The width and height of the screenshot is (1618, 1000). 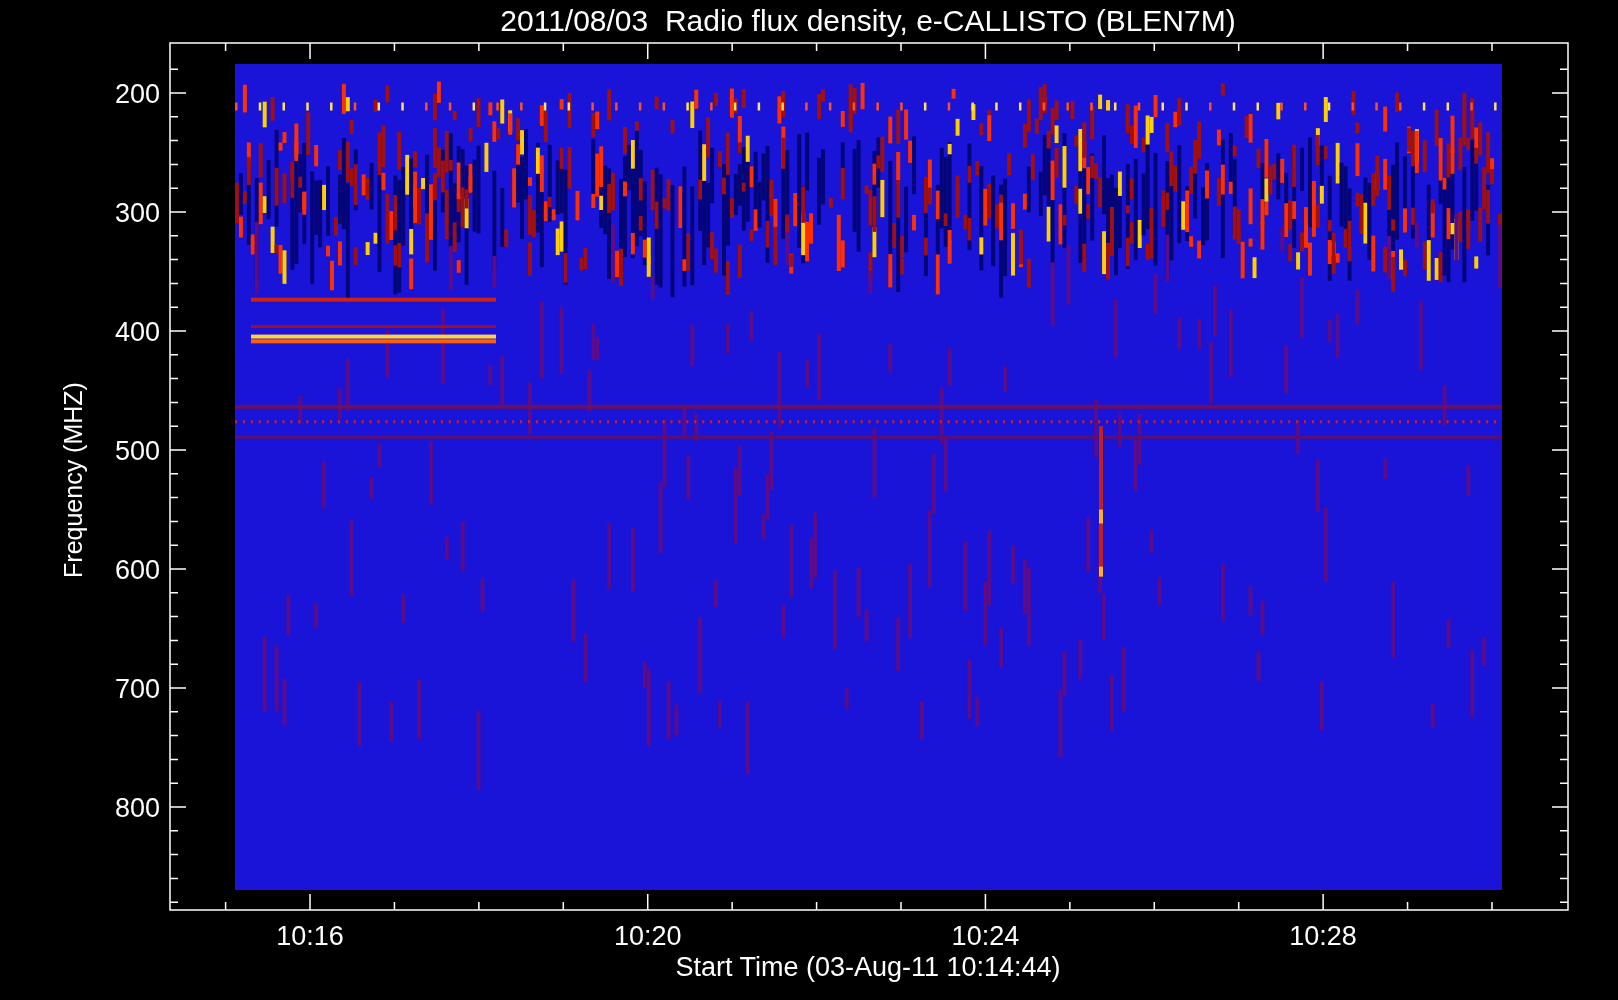 What do you see at coordinates (137, 94) in the screenshot?
I see `tick-label: 200` at bounding box center [137, 94].